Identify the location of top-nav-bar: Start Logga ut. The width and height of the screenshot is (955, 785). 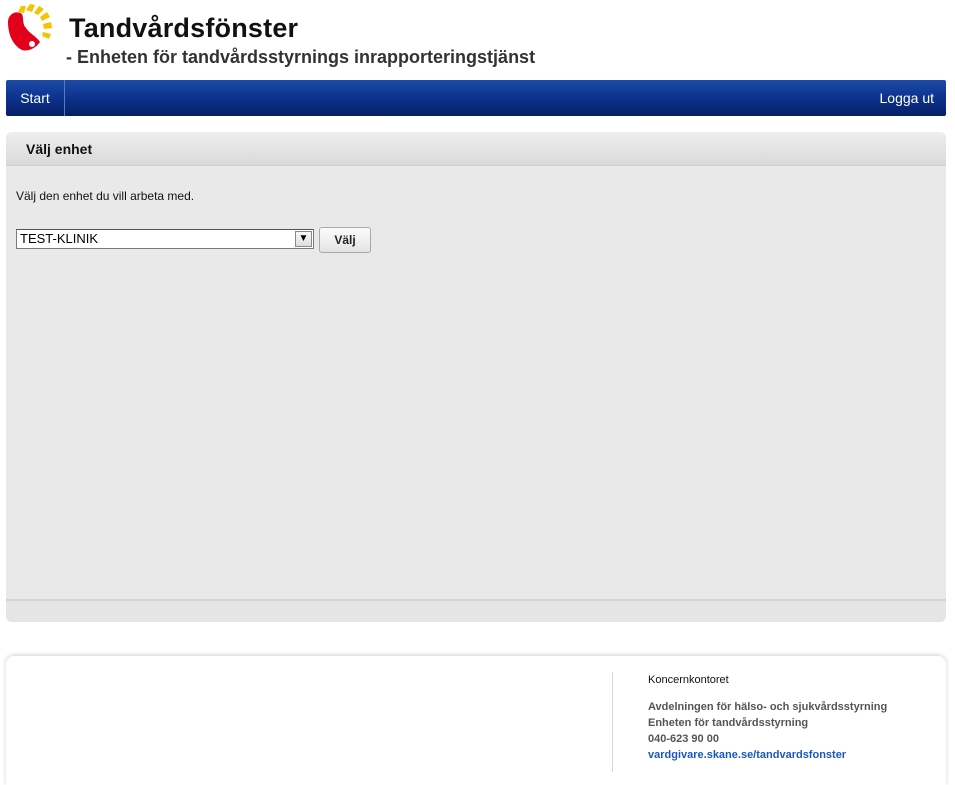
(476, 98).